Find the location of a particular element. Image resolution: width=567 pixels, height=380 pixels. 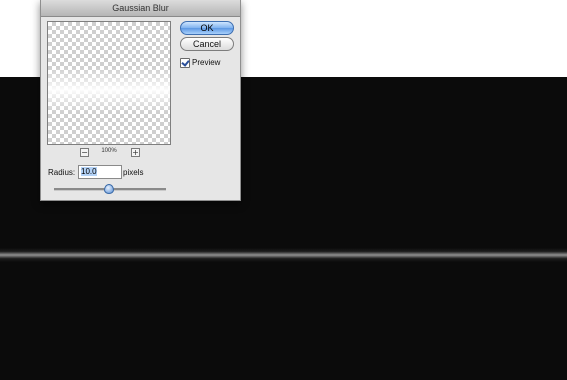

ok-button: OK is located at coordinates (207, 28).